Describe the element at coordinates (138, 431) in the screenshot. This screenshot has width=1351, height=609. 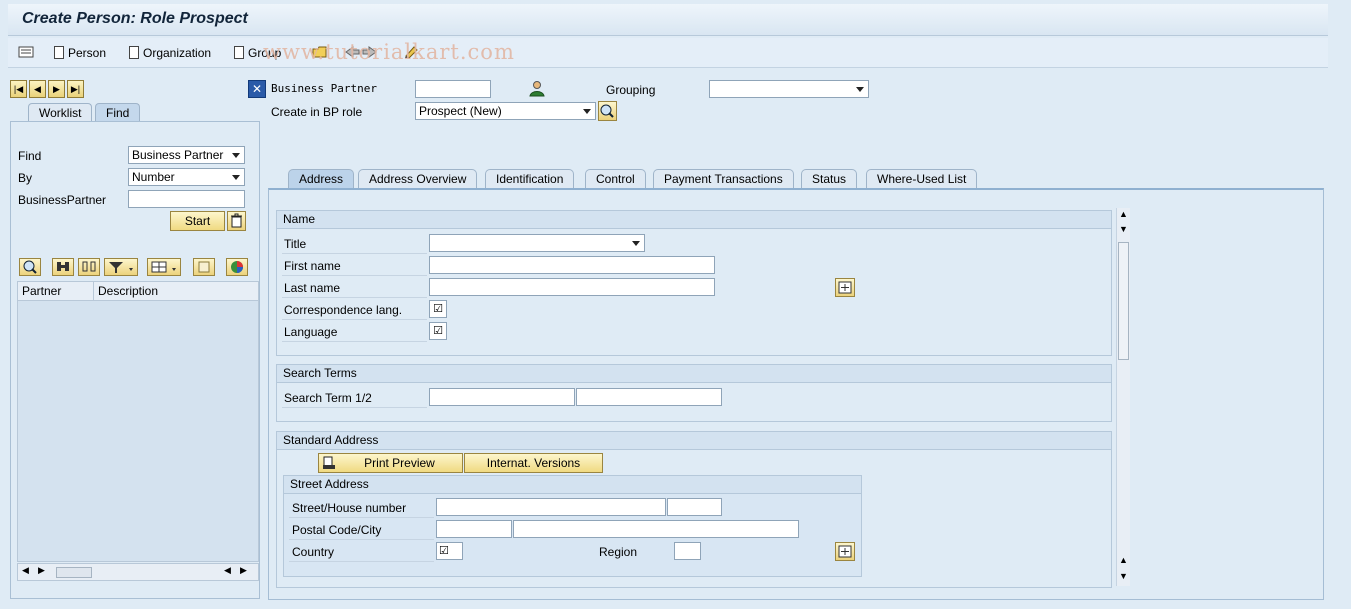
I see `result-list` at that location.